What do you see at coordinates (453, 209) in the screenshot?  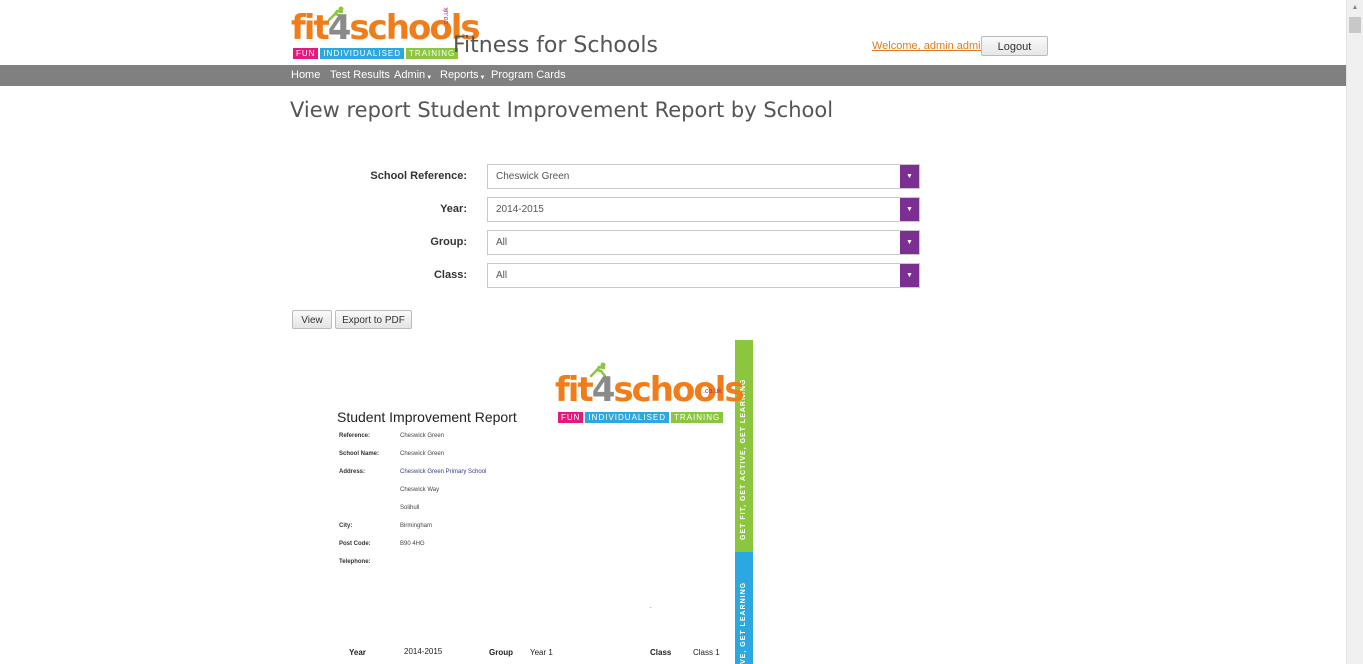 I see `year-label: Year:` at bounding box center [453, 209].